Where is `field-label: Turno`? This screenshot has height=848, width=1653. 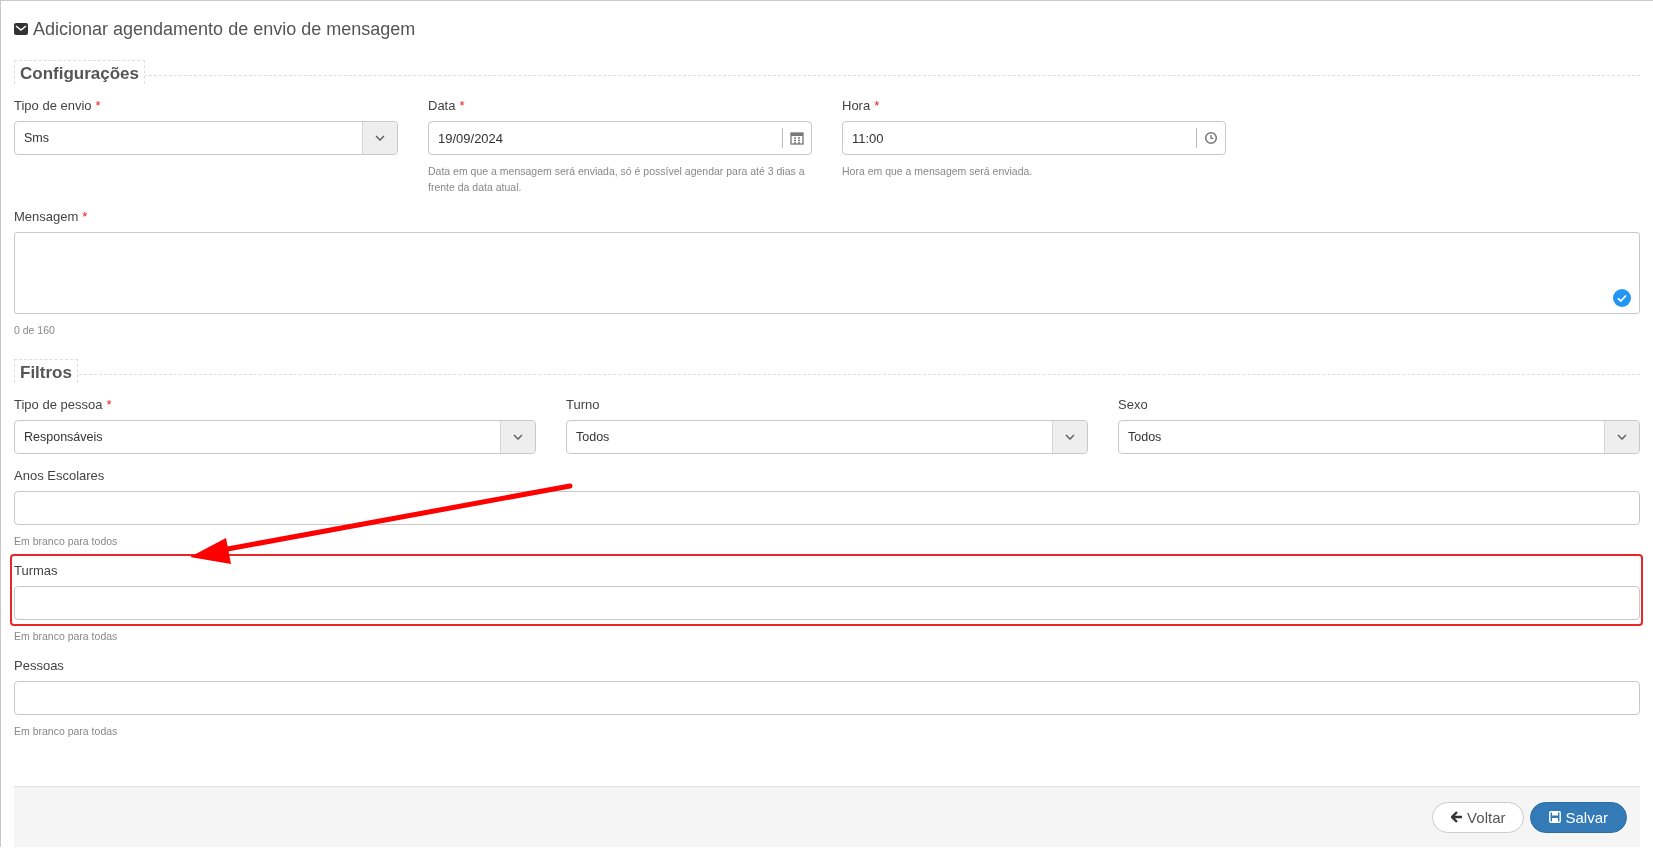
field-label: Turno is located at coordinates (583, 405).